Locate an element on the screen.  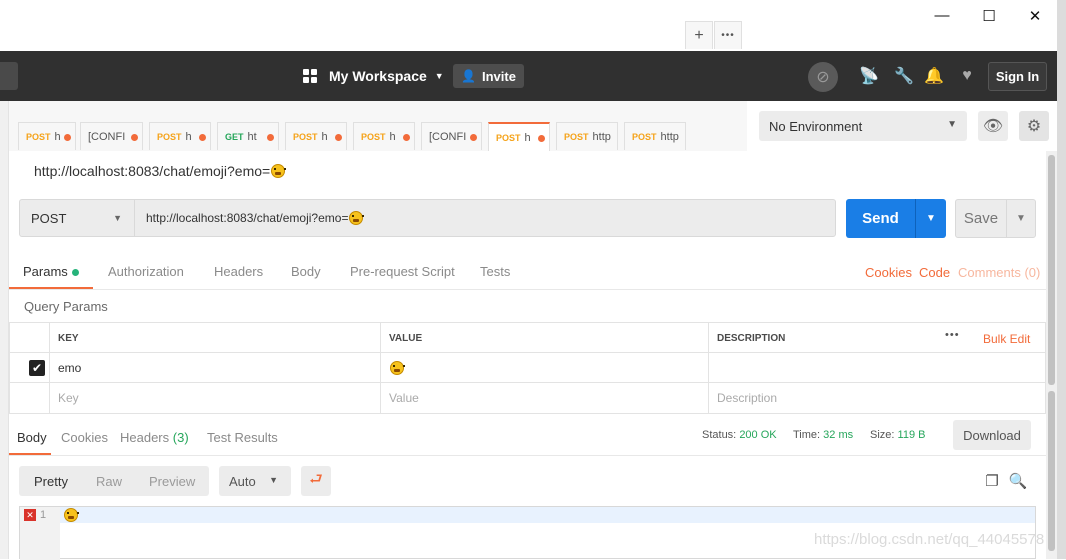
invite-label: Invite is located at coordinates (498, 76).